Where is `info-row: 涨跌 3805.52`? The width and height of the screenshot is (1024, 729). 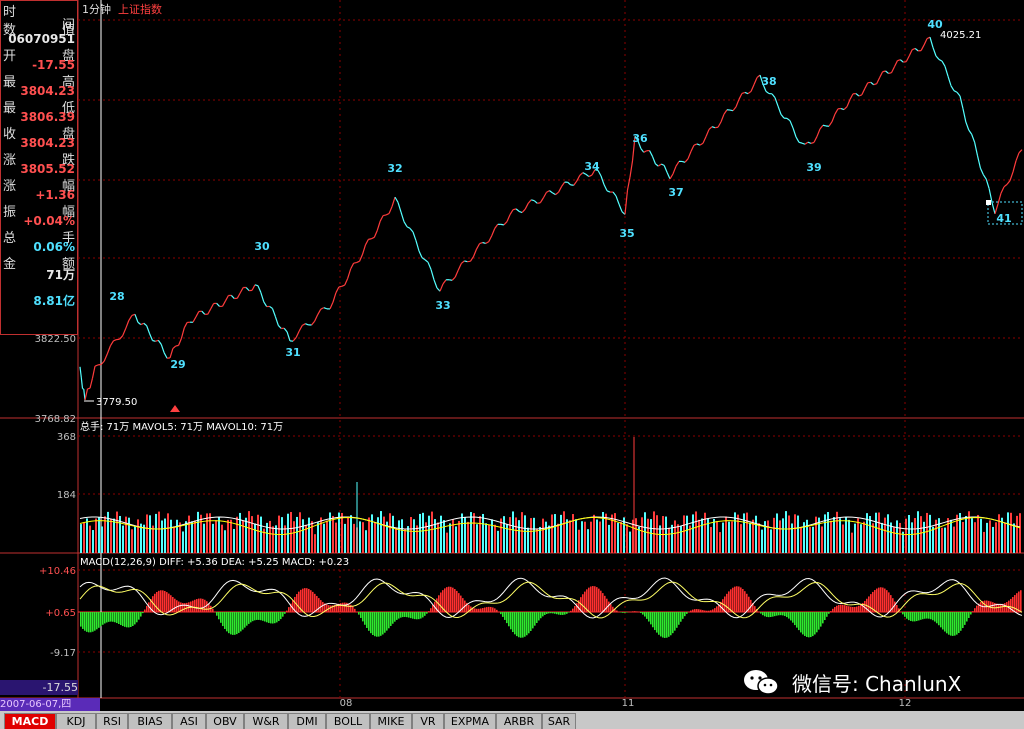 info-row: 涨跌 3805.52 is located at coordinates (39, 162).